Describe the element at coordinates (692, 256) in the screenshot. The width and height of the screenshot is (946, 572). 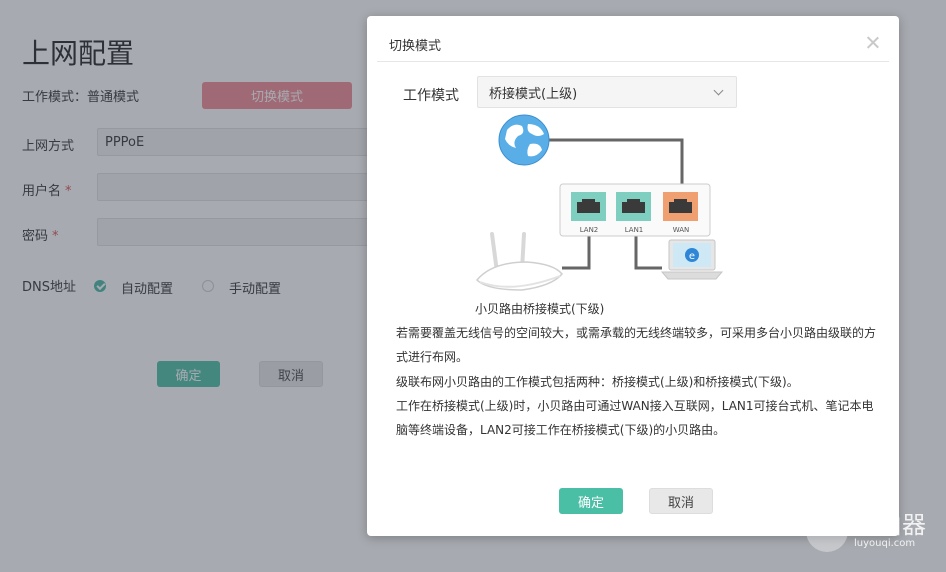
I see `svg-text: e` at that location.